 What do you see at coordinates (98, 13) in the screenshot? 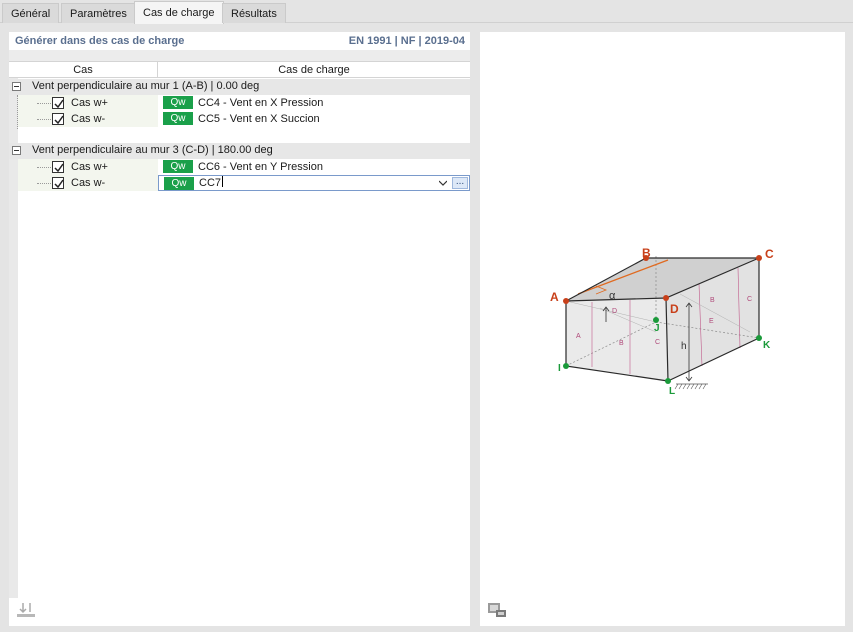
I see `tab-parametres: Paramètres` at bounding box center [98, 13].